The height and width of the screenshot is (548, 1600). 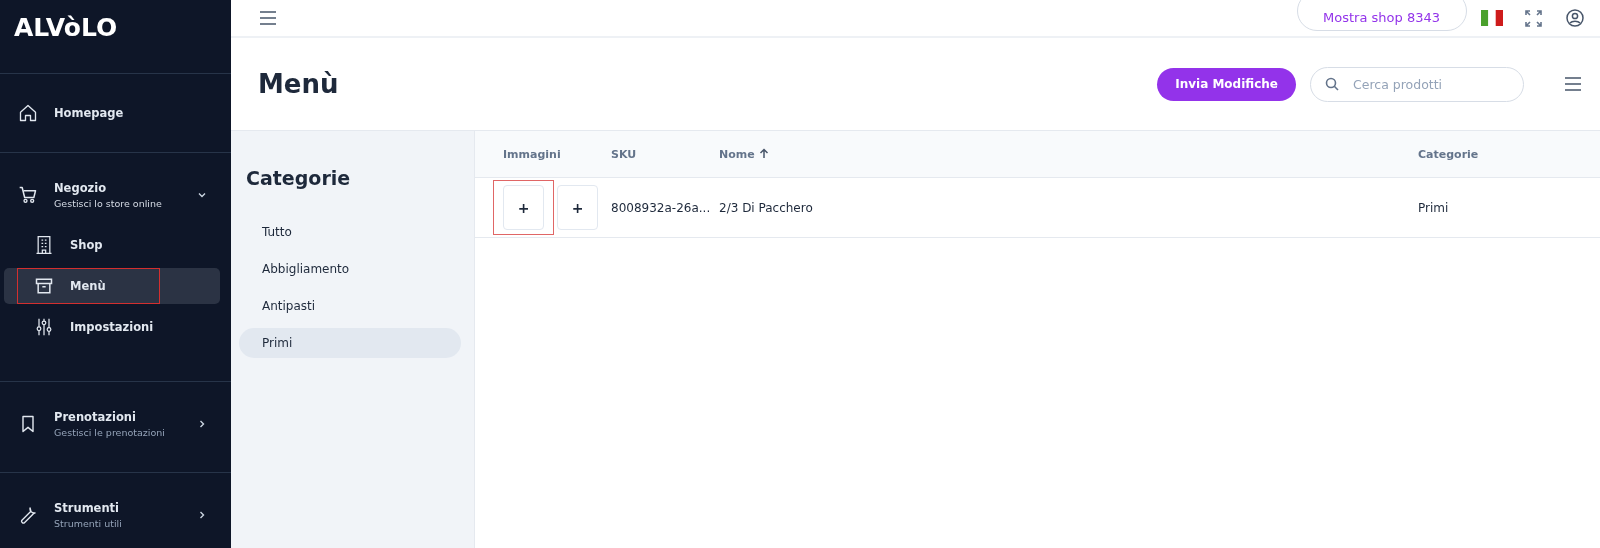 What do you see at coordinates (1575, 18) in the screenshot?
I see `user-icon` at bounding box center [1575, 18].